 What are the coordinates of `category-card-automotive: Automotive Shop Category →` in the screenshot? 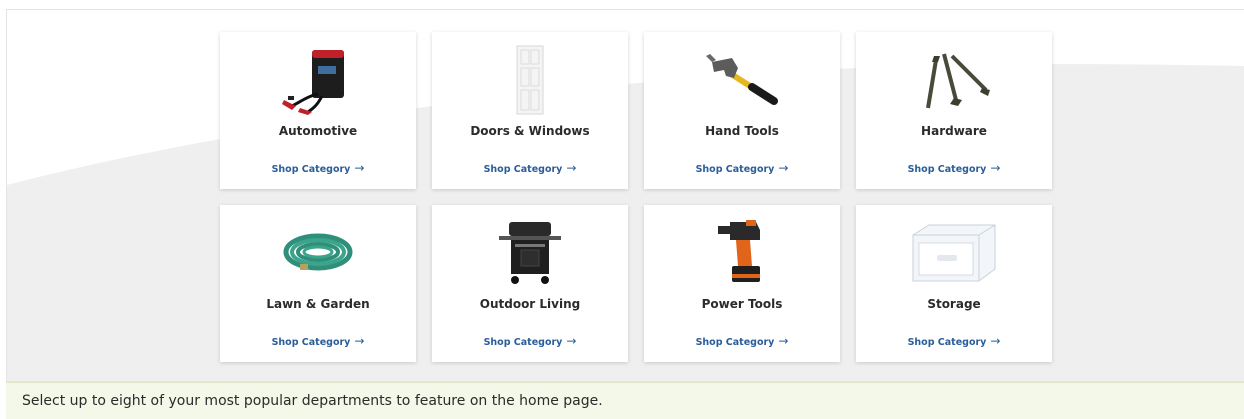 It's located at (318, 110).